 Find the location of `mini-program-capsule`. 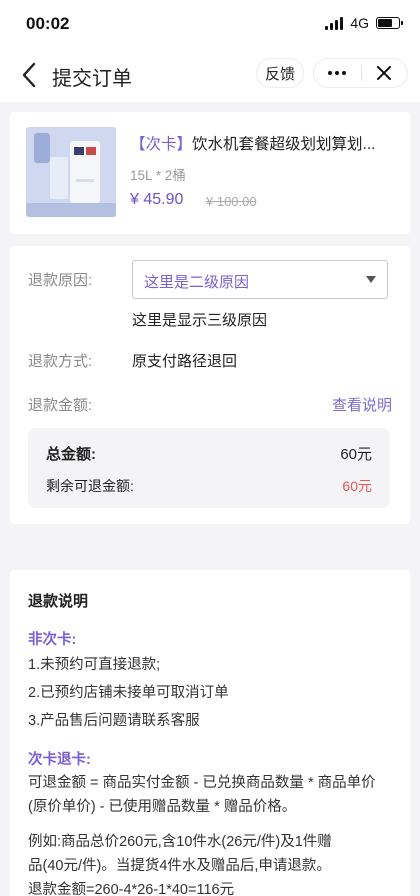

mini-program-capsule is located at coordinates (360, 73).